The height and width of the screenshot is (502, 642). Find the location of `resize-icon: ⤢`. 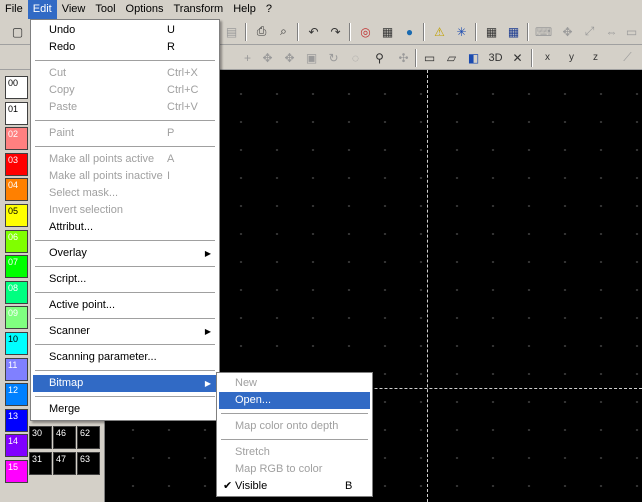

resize-icon: ⤢ is located at coordinates (589, 31).